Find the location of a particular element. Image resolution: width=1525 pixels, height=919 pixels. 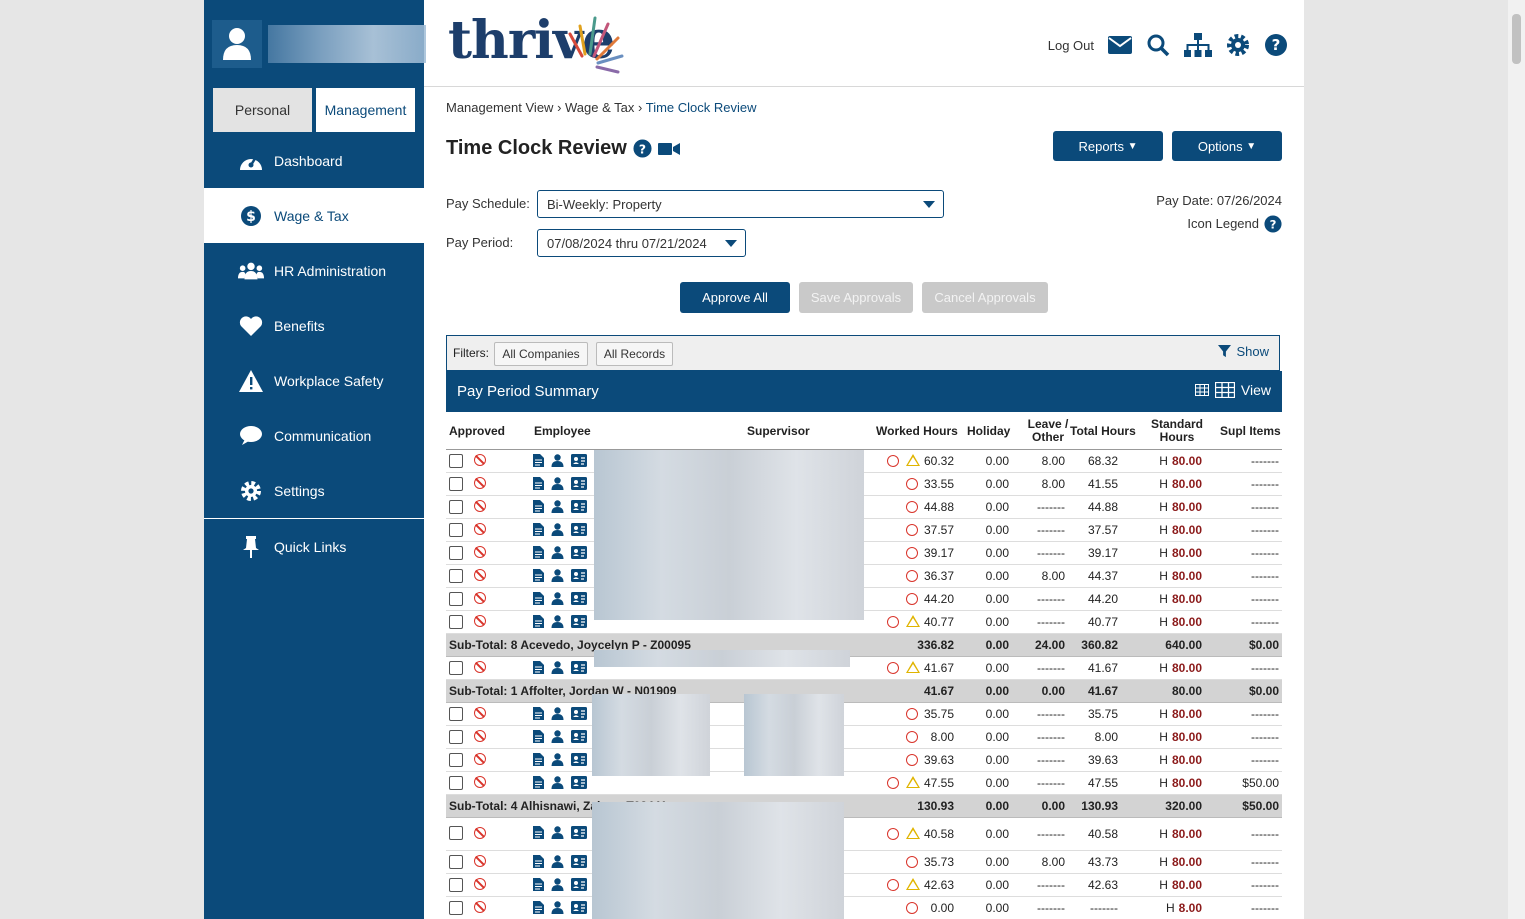

tab-management: Management is located at coordinates (365, 110).